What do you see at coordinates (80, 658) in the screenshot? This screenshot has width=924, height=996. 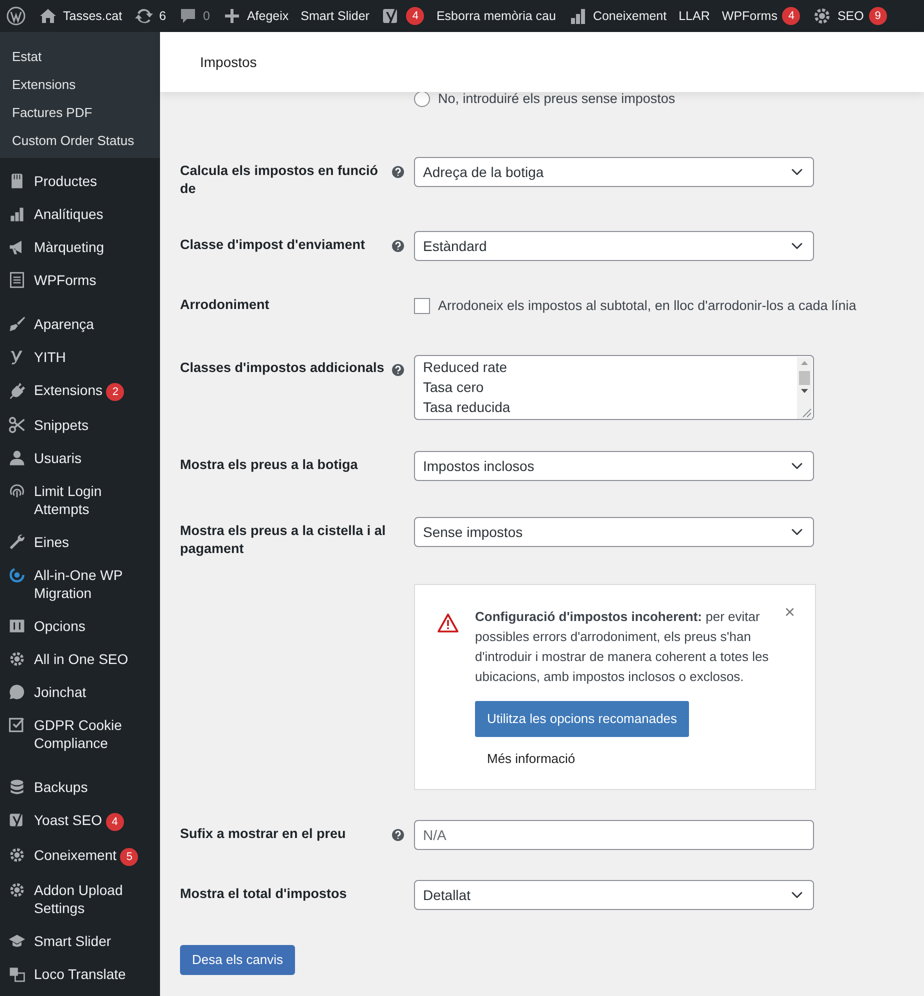 I see `menu-item: All in One SEO` at bounding box center [80, 658].